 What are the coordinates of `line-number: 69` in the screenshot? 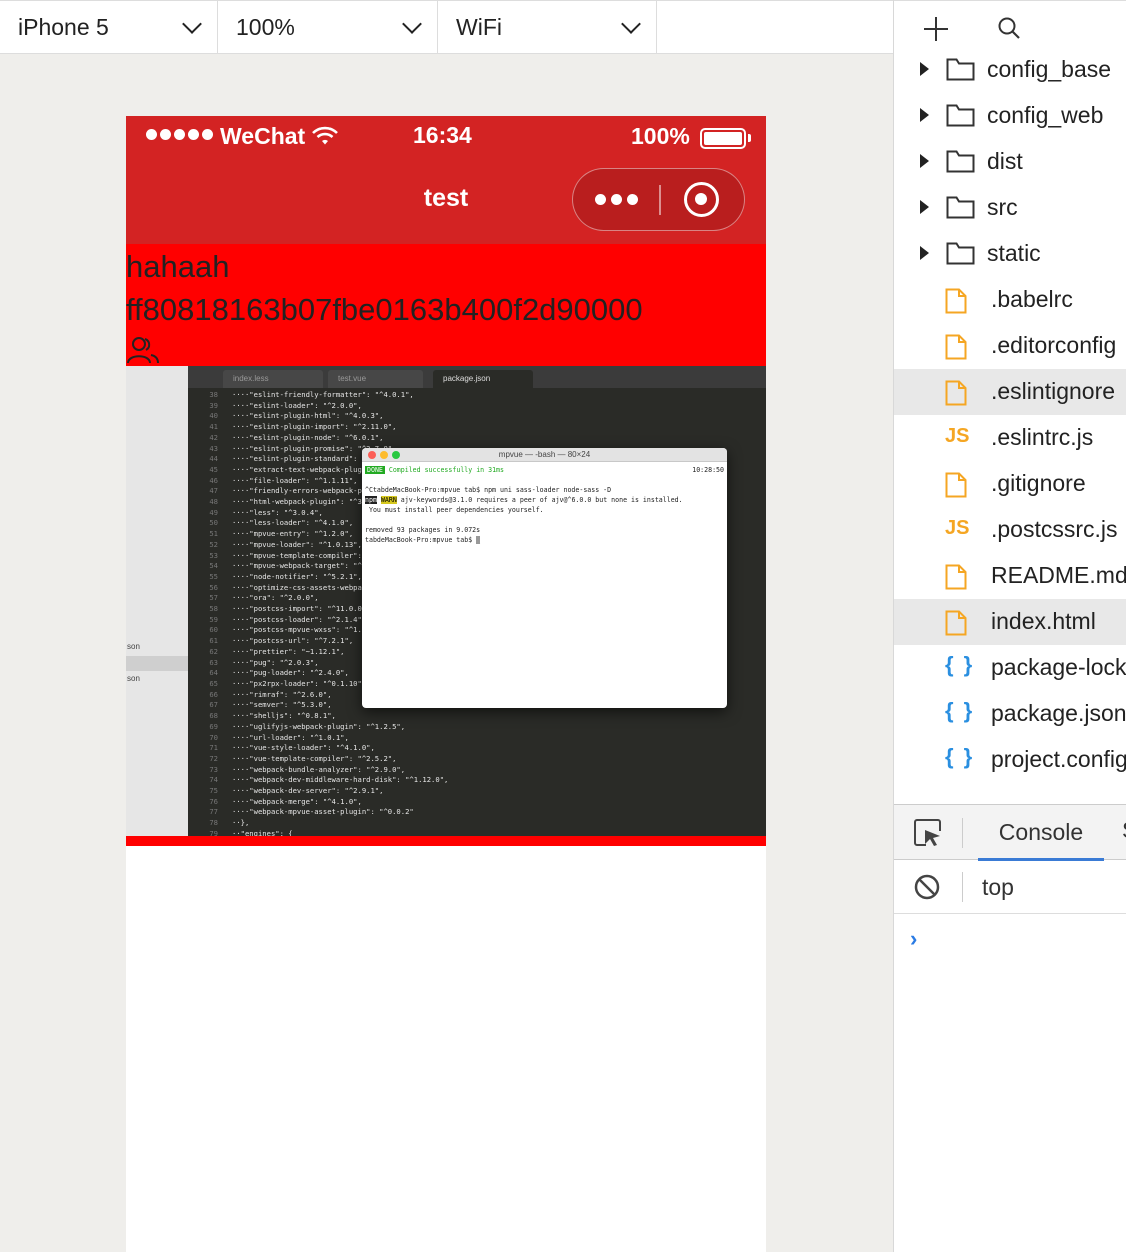 It's located at (213, 726).